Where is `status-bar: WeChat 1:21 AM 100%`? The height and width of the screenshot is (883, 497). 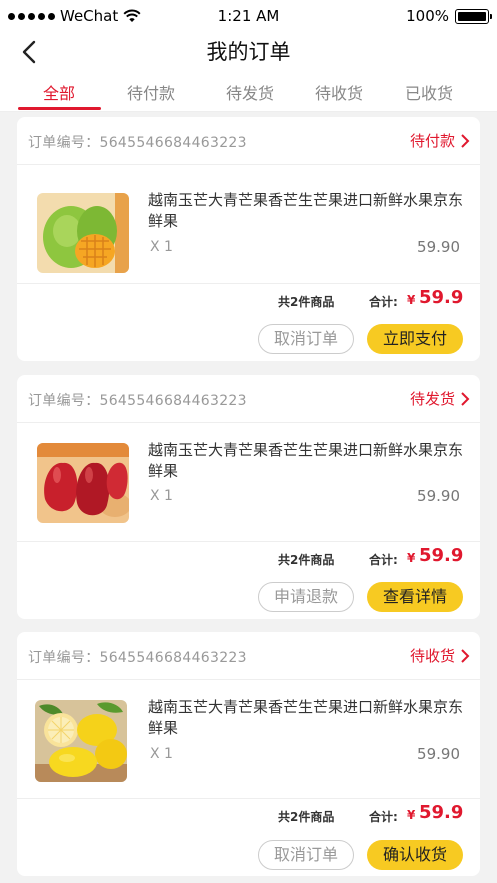 status-bar: WeChat 1:21 AM 100% is located at coordinates (248, 16).